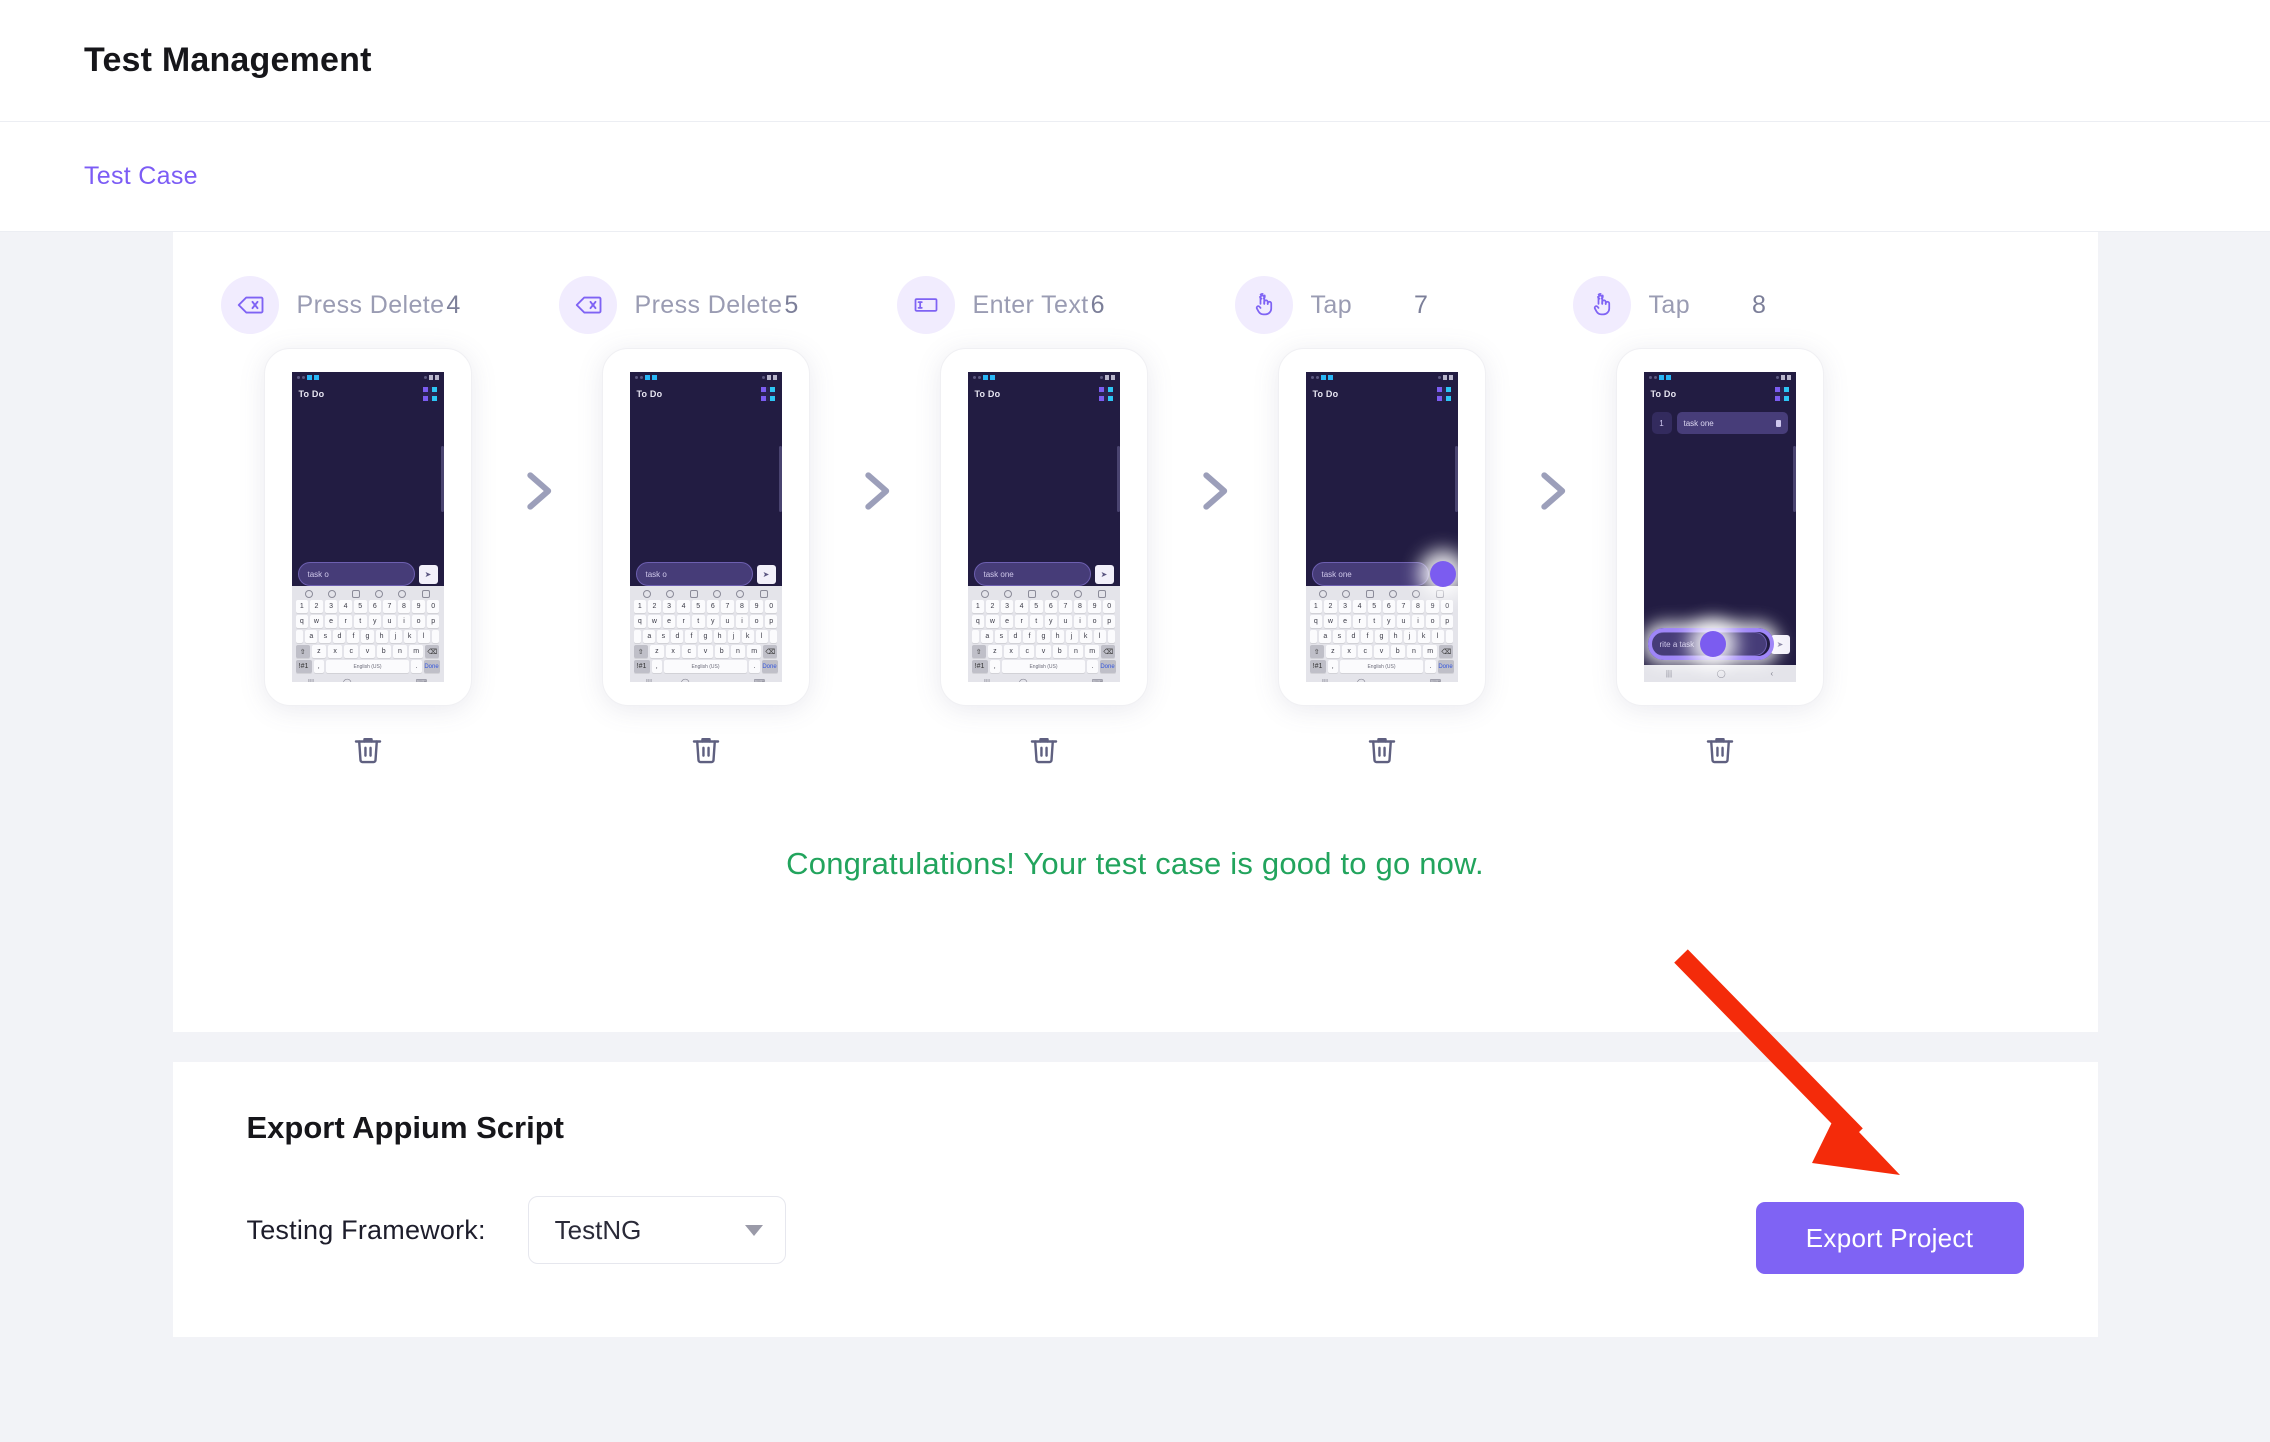  What do you see at coordinates (1085, 636) in the screenshot?
I see `keyboard-key: k` at bounding box center [1085, 636].